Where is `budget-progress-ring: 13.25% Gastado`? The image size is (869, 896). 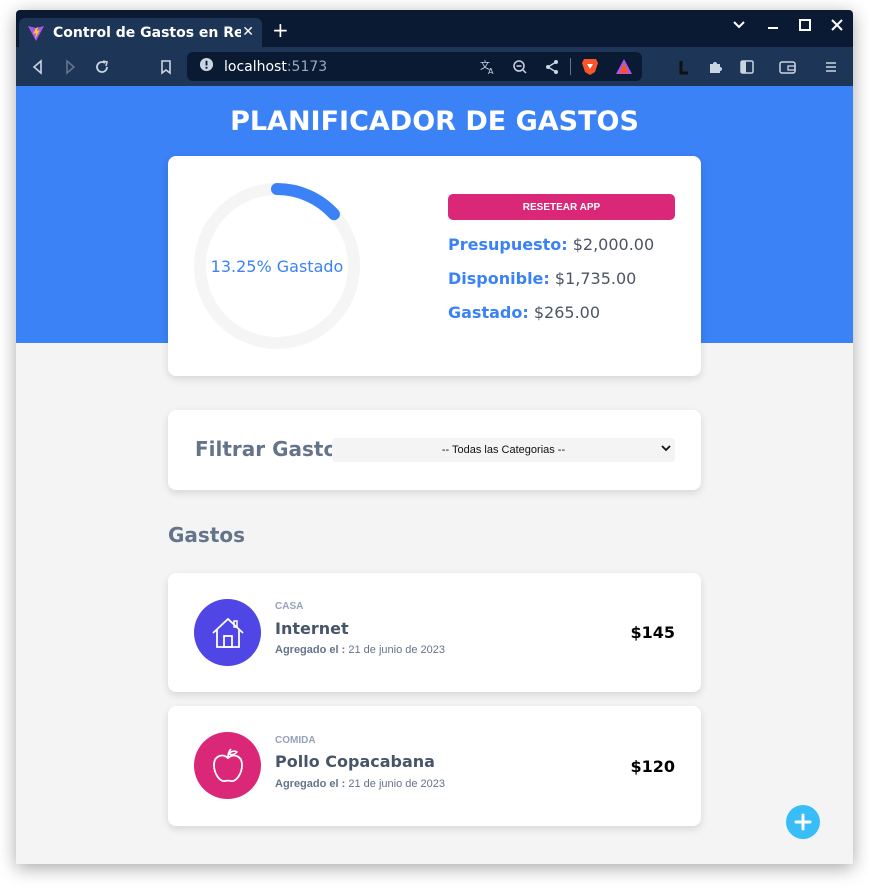
budget-progress-ring: 13.25% Gastado is located at coordinates (277, 266).